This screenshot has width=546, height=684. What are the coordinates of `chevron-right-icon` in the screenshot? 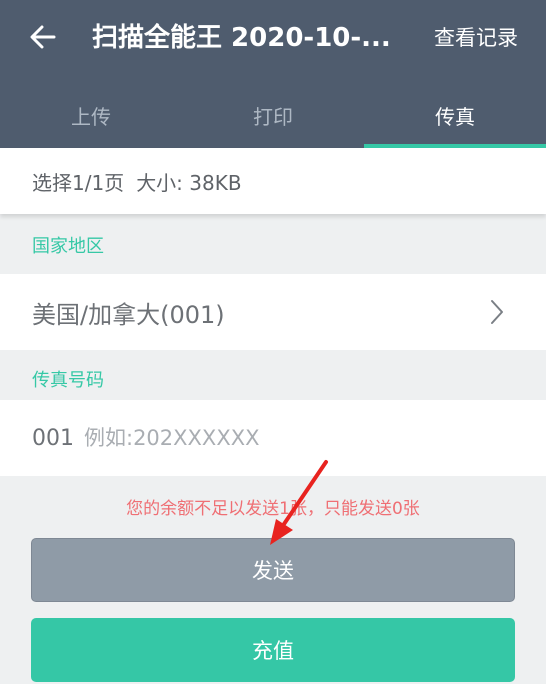 It's located at (497, 312).